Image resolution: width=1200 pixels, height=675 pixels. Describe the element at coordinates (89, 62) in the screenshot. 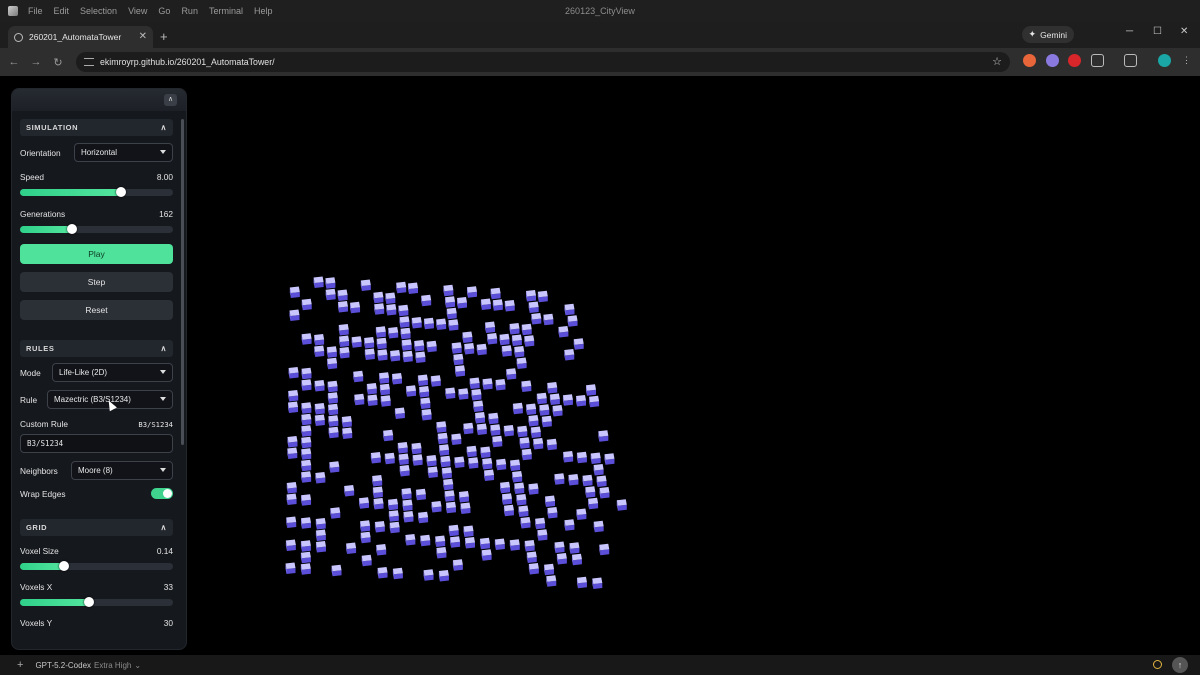

I see `site-info-icon` at that location.